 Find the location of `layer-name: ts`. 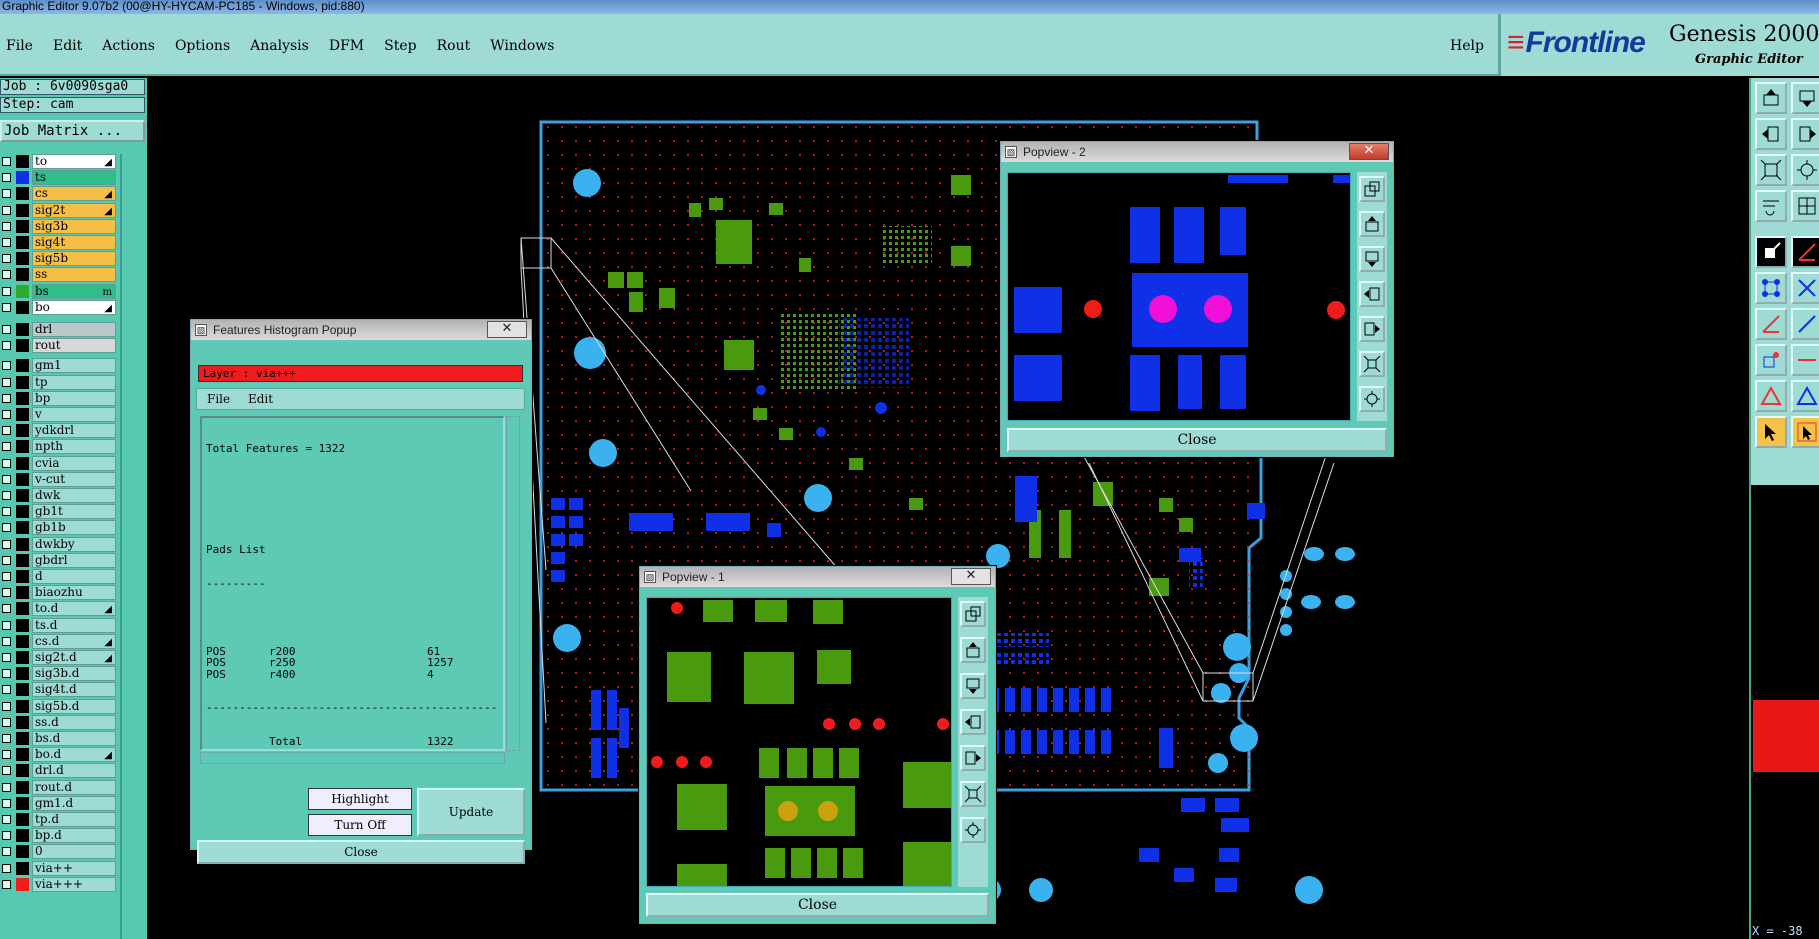

layer-name: ts is located at coordinates (74, 178).